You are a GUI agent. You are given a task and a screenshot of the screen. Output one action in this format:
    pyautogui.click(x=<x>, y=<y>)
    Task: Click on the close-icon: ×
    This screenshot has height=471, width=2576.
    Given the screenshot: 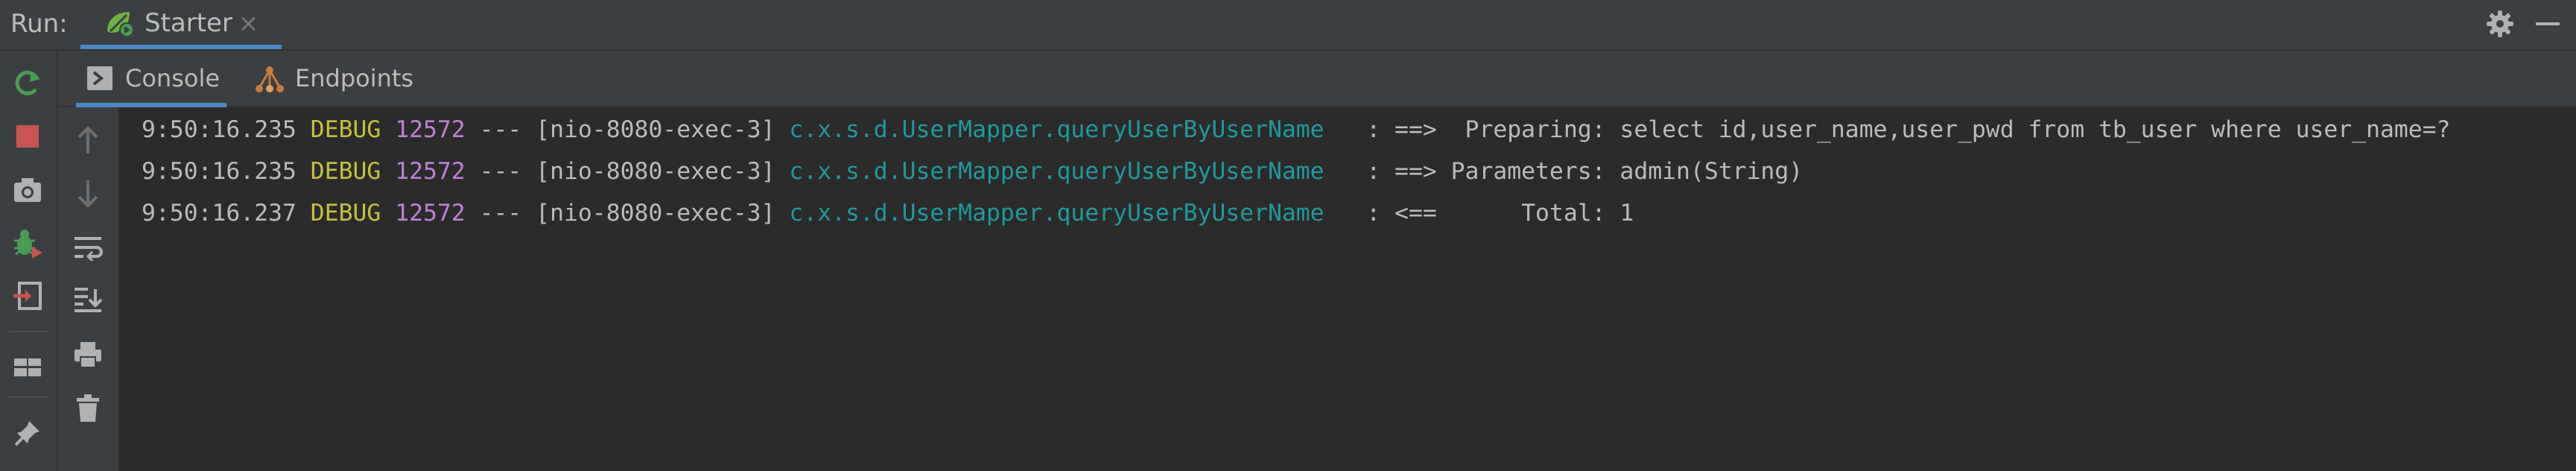 What is the action you would take?
    pyautogui.click(x=248, y=23)
    